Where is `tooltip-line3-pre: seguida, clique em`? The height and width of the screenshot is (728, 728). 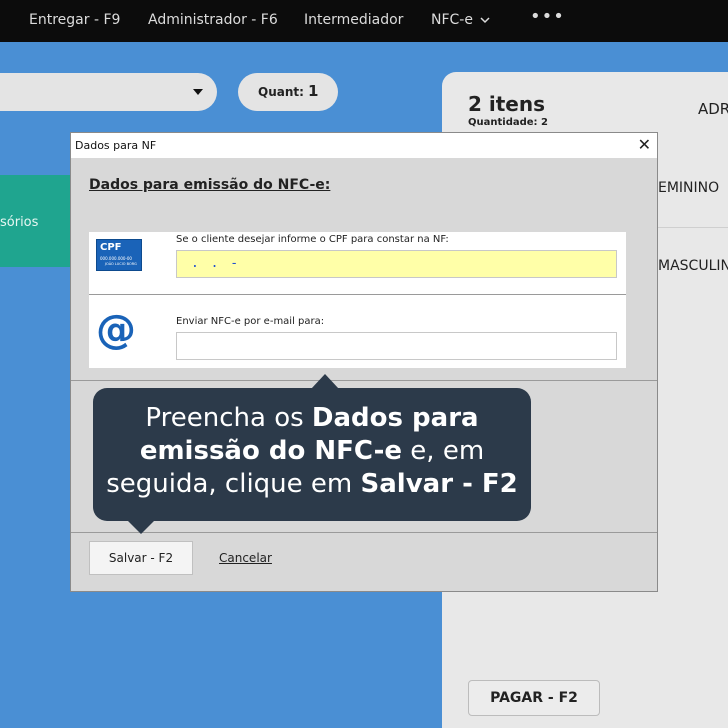 tooltip-line3-pre: seguida, clique em is located at coordinates (233, 484).